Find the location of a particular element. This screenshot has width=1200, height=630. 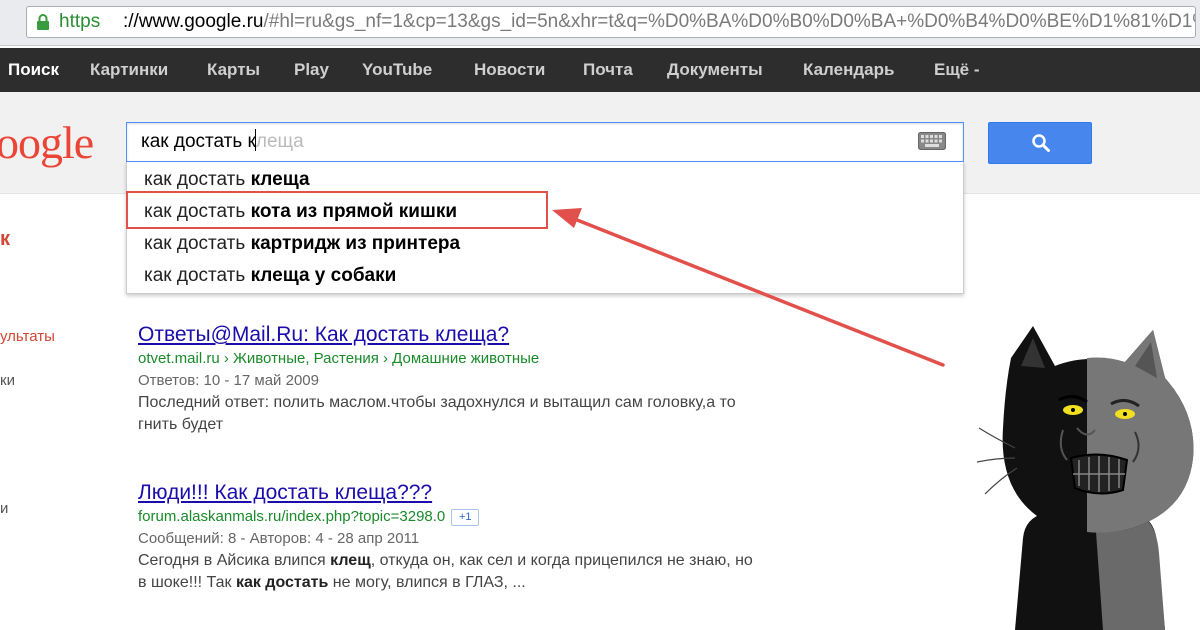

result-meta: Сообщений: 8 - Авторов: 4 - 28 апр 2011 is located at coordinates (279, 538).